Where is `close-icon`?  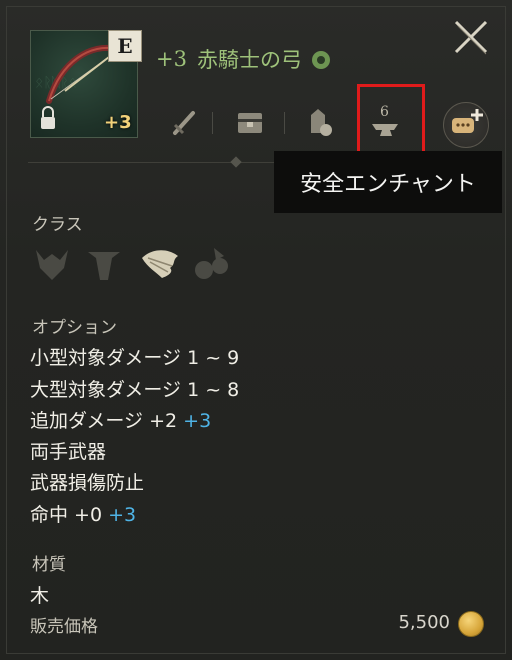 close-icon is located at coordinates (471, 37).